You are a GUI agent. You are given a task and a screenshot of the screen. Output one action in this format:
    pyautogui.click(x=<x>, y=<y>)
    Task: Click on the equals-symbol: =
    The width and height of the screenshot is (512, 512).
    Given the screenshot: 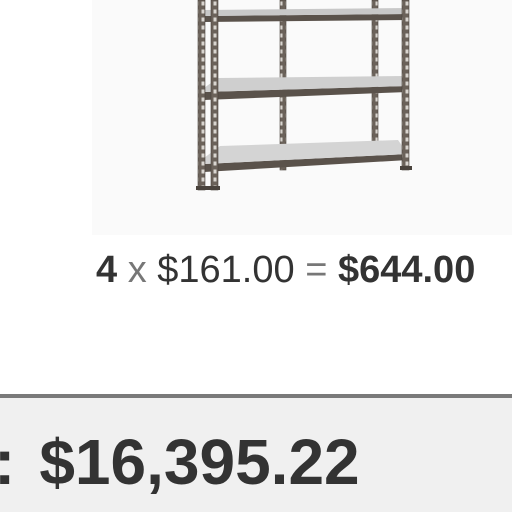 What is the action you would take?
    pyautogui.click(x=316, y=270)
    